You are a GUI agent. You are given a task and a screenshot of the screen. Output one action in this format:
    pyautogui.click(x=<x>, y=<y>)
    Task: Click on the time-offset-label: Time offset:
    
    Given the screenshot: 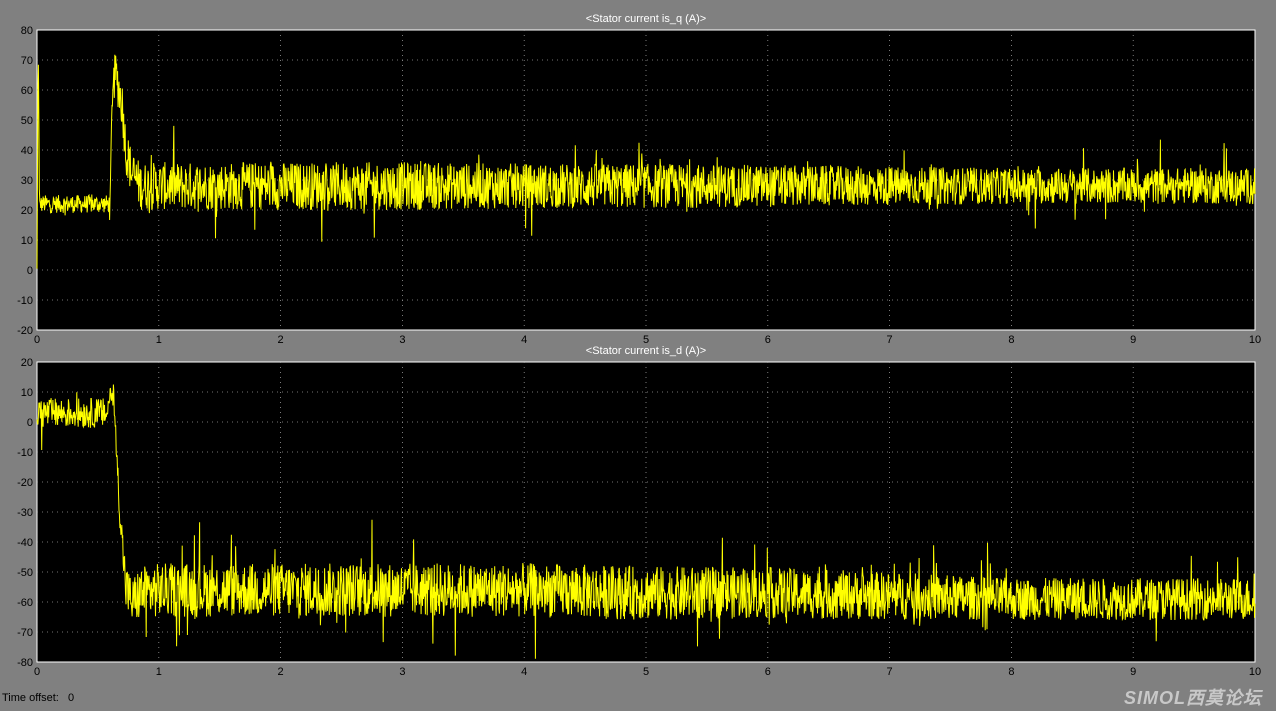 What is the action you would take?
    pyautogui.click(x=30, y=698)
    